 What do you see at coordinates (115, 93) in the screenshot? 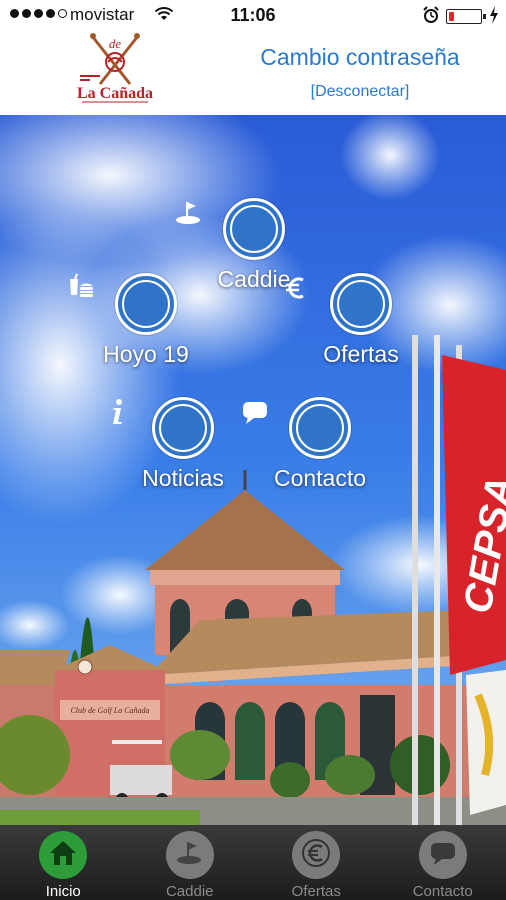
I see `svg-text: La Cañada` at bounding box center [115, 93].